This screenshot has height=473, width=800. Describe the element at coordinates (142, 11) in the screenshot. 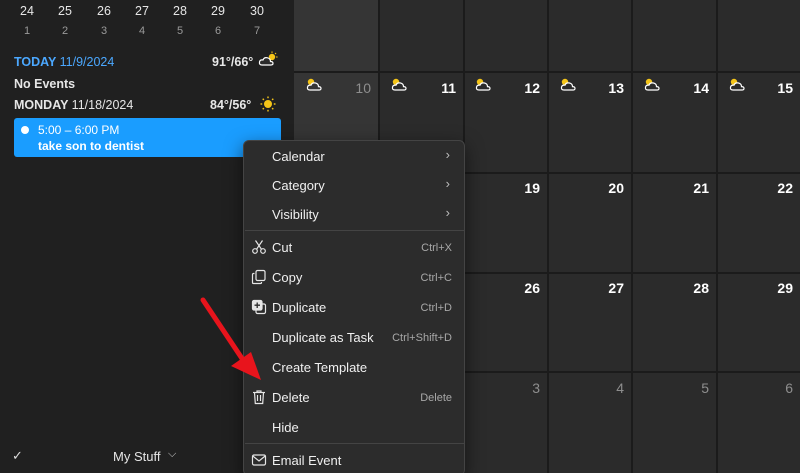

I see `mini-date: 27` at that location.